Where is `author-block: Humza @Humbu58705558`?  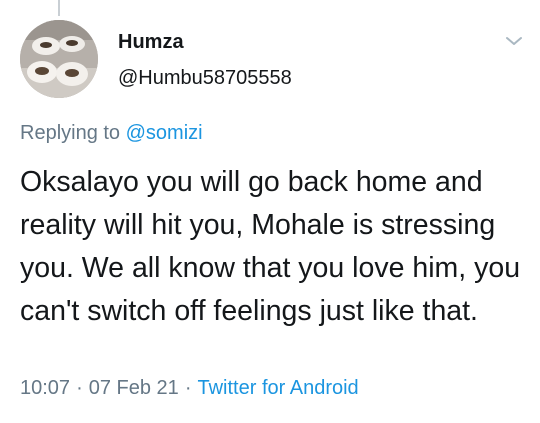 author-block: Humza @Humbu58705558 is located at coordinates (205, 60).